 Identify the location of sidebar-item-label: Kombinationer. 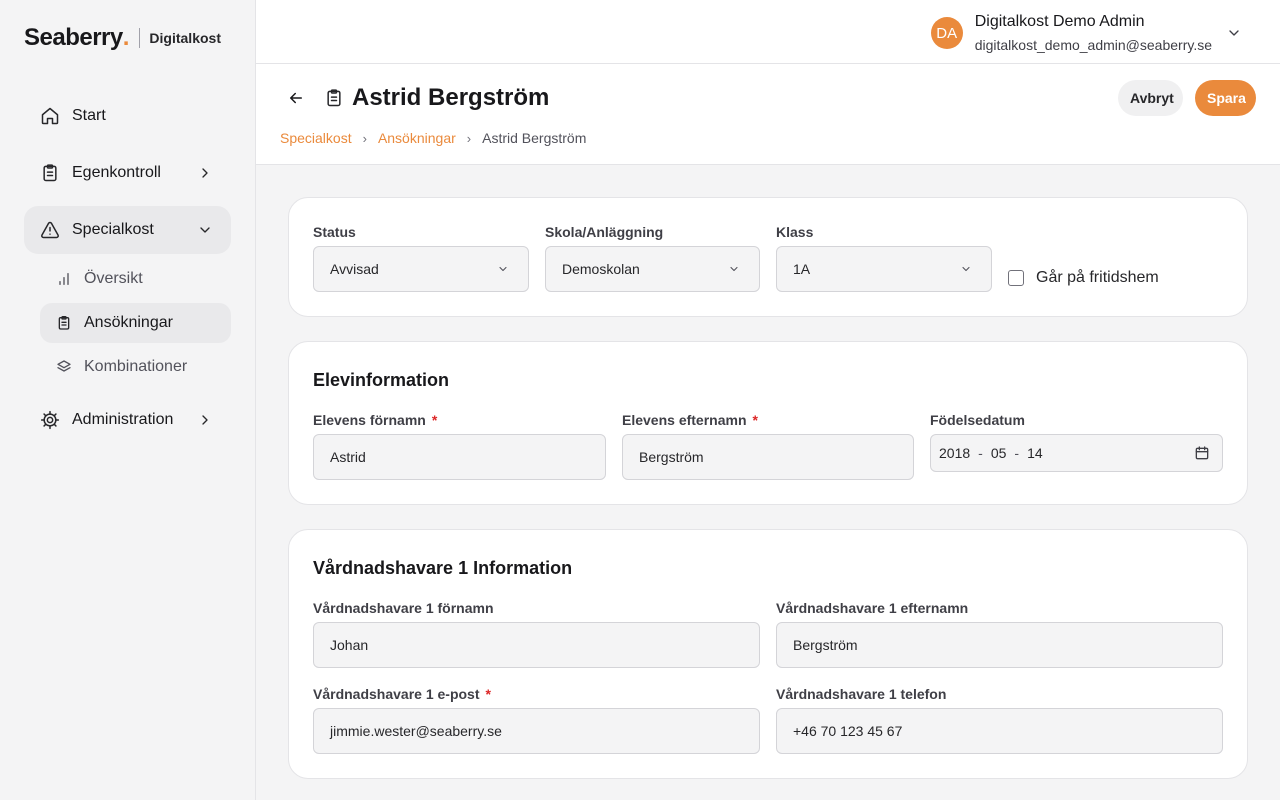
(136, 366).